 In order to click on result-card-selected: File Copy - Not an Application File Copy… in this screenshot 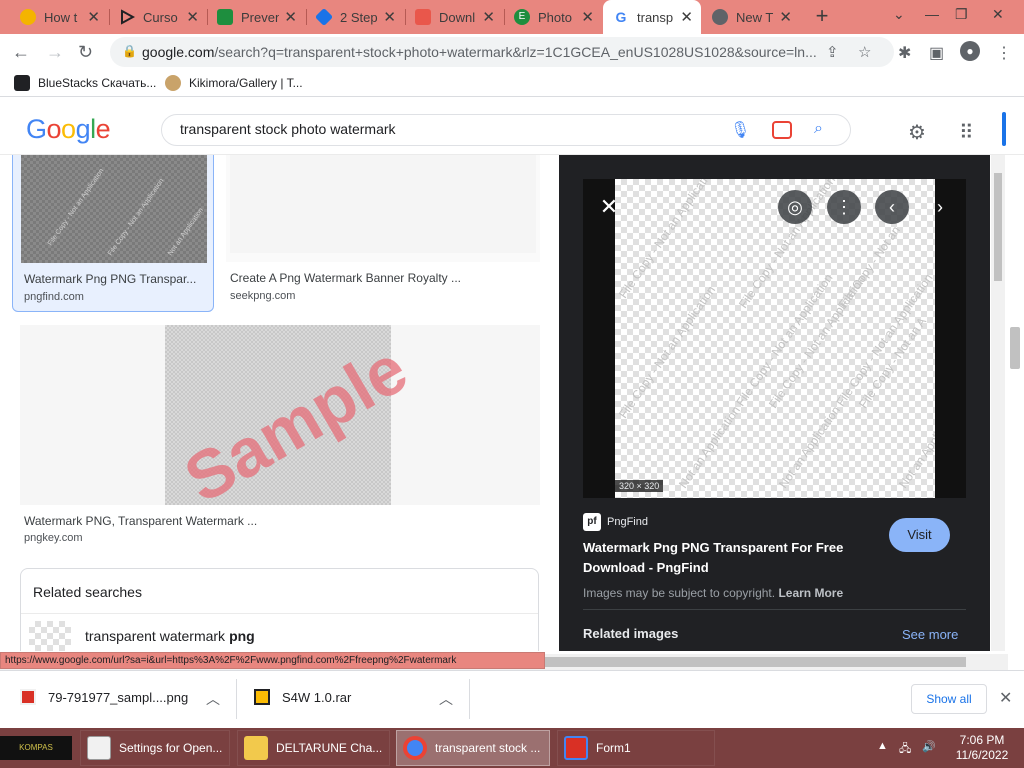, I will do `click(113, 233)`.